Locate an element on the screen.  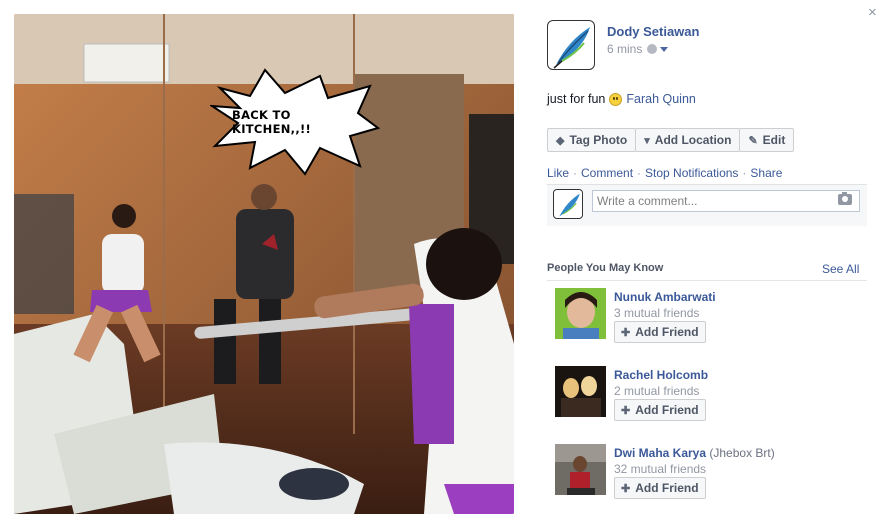
author-avatar is located at coordinates (571, 45).